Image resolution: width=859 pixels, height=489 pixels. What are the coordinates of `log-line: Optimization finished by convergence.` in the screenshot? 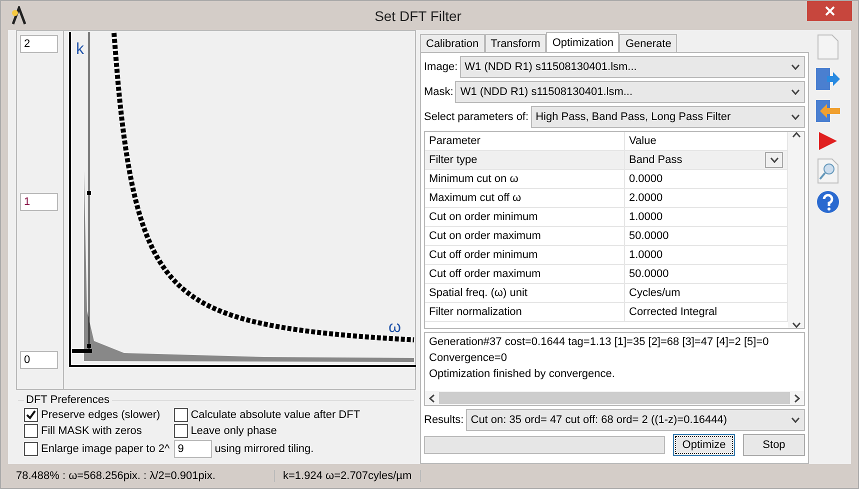 It's located at (522, 374).